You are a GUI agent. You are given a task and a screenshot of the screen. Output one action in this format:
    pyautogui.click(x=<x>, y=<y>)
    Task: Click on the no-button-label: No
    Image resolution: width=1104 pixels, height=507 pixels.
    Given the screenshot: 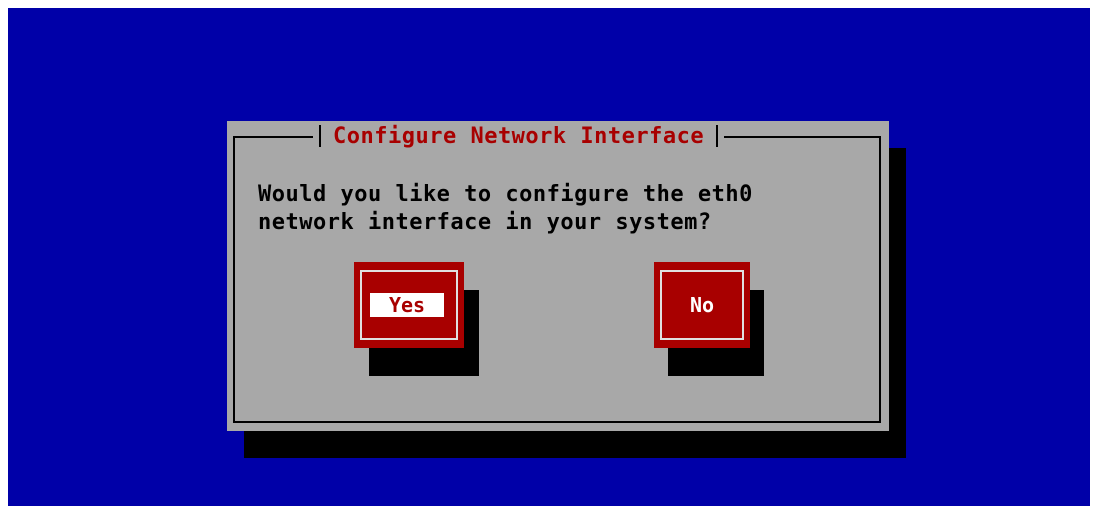 What is the action you would take?
    pyautogui.click(x=702, y=305)
    